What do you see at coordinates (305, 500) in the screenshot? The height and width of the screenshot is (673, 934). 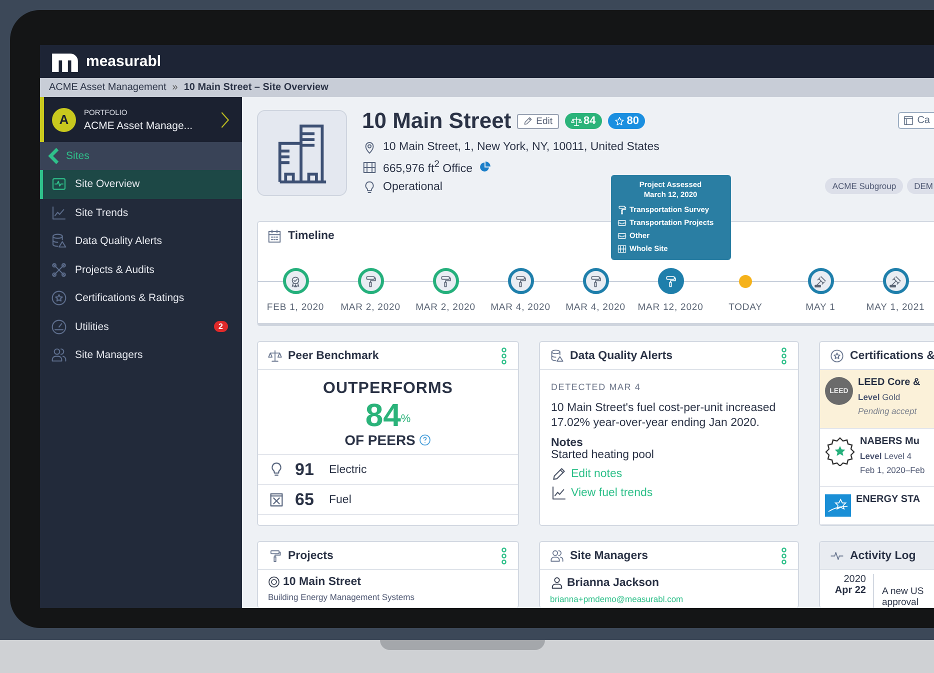 I see `score: 65` at bounding box center [305, 500].